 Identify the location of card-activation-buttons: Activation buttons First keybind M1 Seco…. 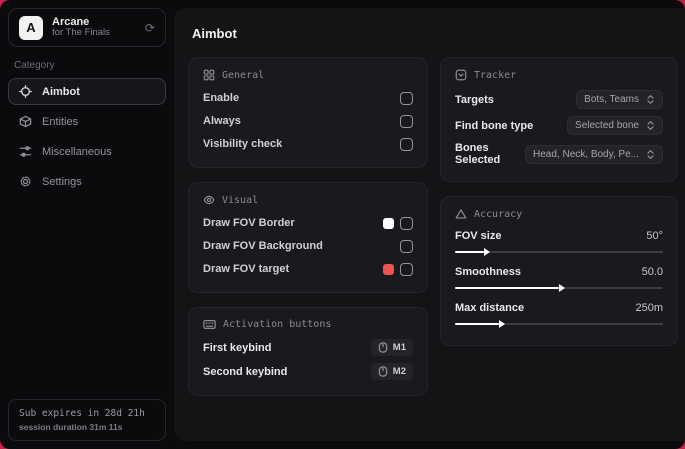
(308, 351).